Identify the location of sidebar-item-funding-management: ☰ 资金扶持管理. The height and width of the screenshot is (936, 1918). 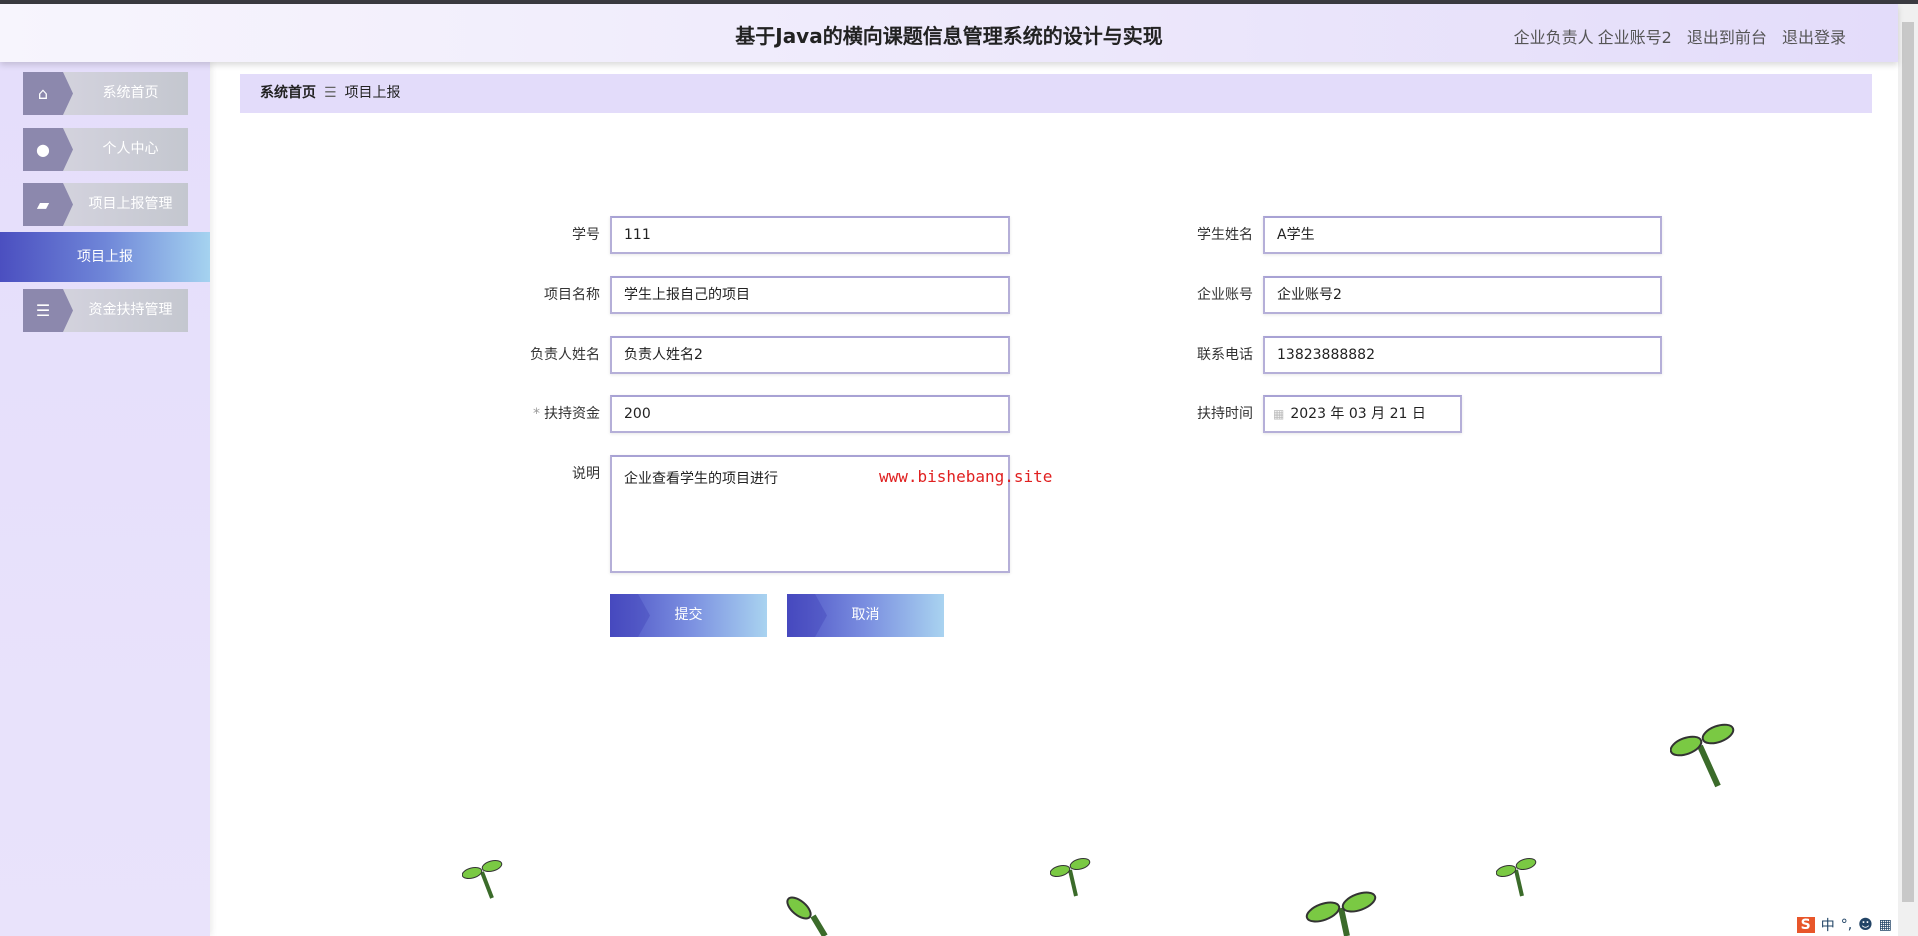
(105, 310).